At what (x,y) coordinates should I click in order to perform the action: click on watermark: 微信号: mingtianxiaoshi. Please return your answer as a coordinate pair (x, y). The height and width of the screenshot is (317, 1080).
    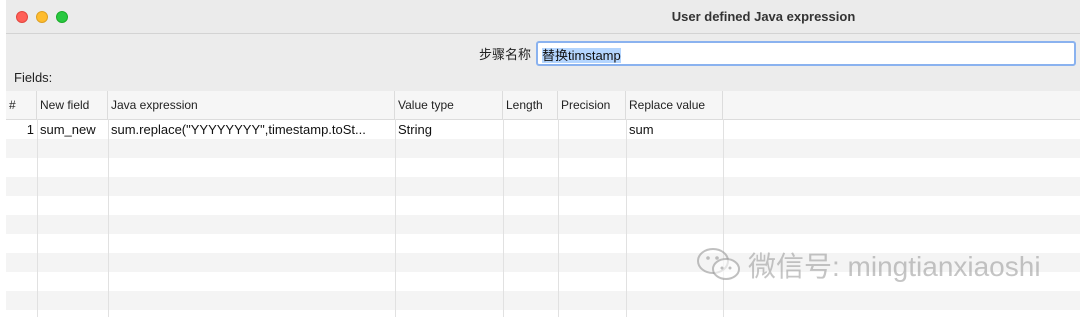
    Looking at the image, I should click on (868, 265).